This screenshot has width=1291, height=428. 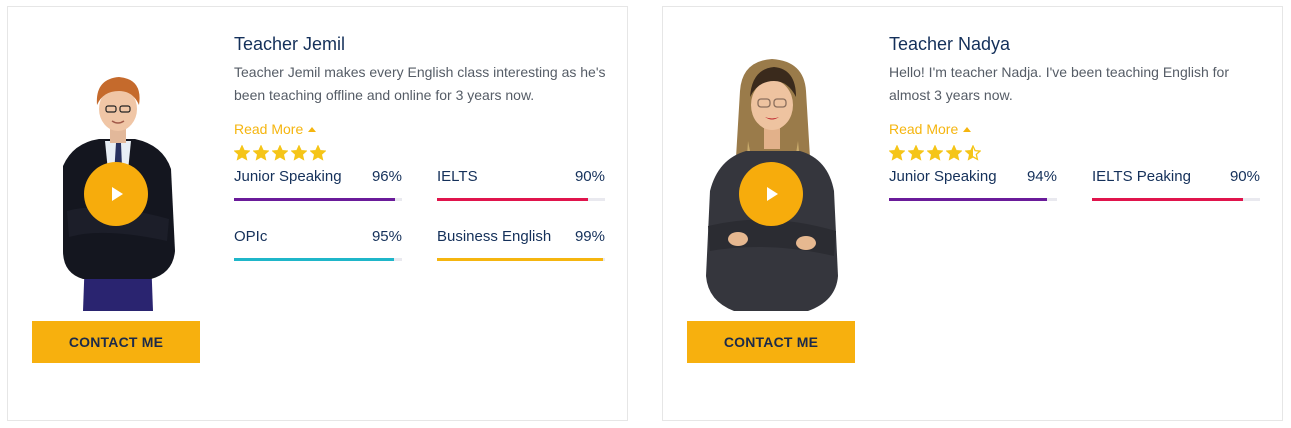 What do you see at coordinates (494, 236) in the screenshot?
I see `skill-label: Business English` at bounding box center [494, 236].